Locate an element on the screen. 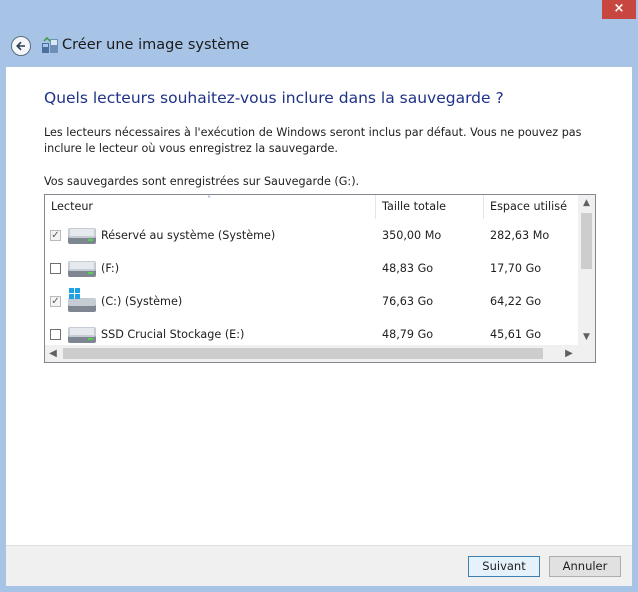 Image resolution: width=638 pixels, height=592 pixels. table-row: (F:) 48,83 Go 17,70 Go is located at coordinates (311, 268).